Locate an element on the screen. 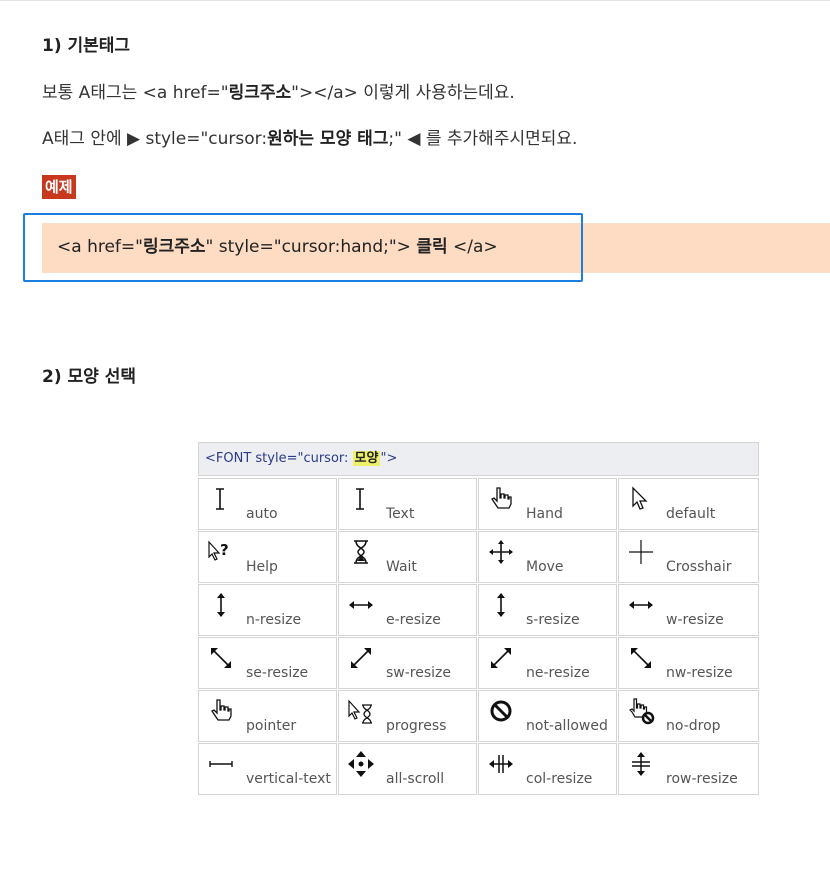 Image resolution: width=830 pixels, height=877 pixels. section2-heading: 2) 모양 선택 is located at coordinates (89, 377).